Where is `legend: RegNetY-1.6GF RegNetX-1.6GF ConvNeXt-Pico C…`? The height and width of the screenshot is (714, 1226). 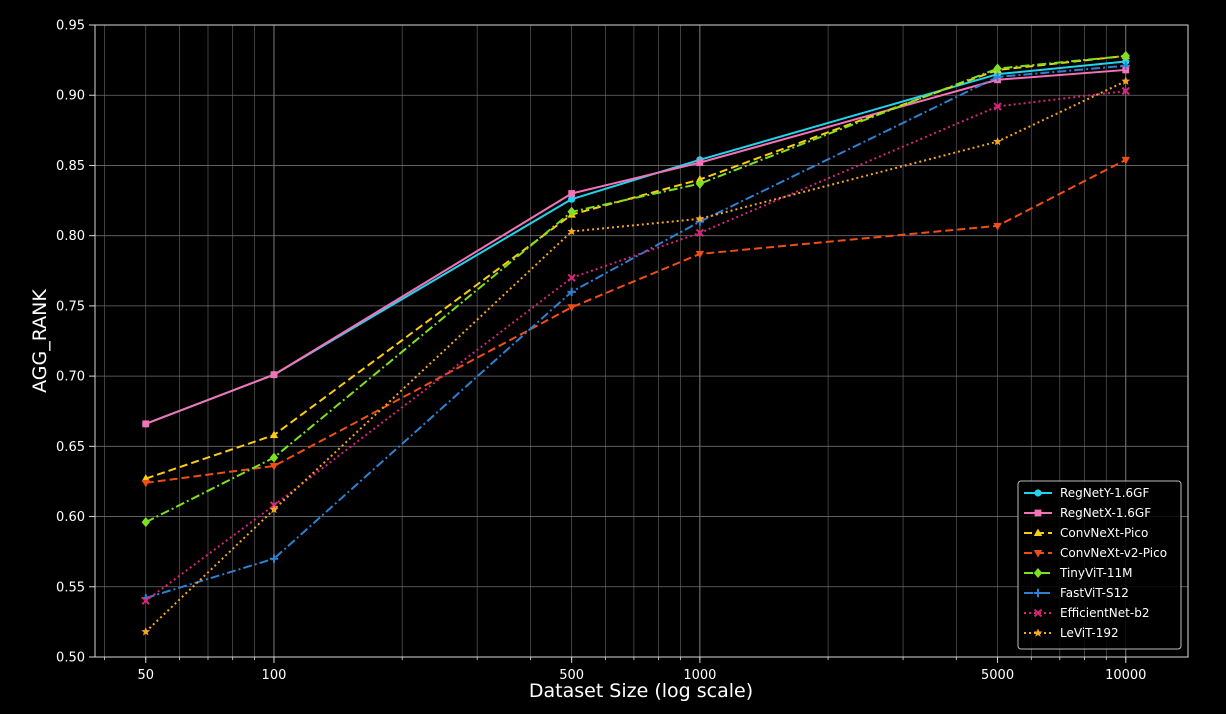 legend: RegNetY-1.6GF RegNetX-1.6GF ConvNeXt-Pico C… is located at coordinates (1099, 565).